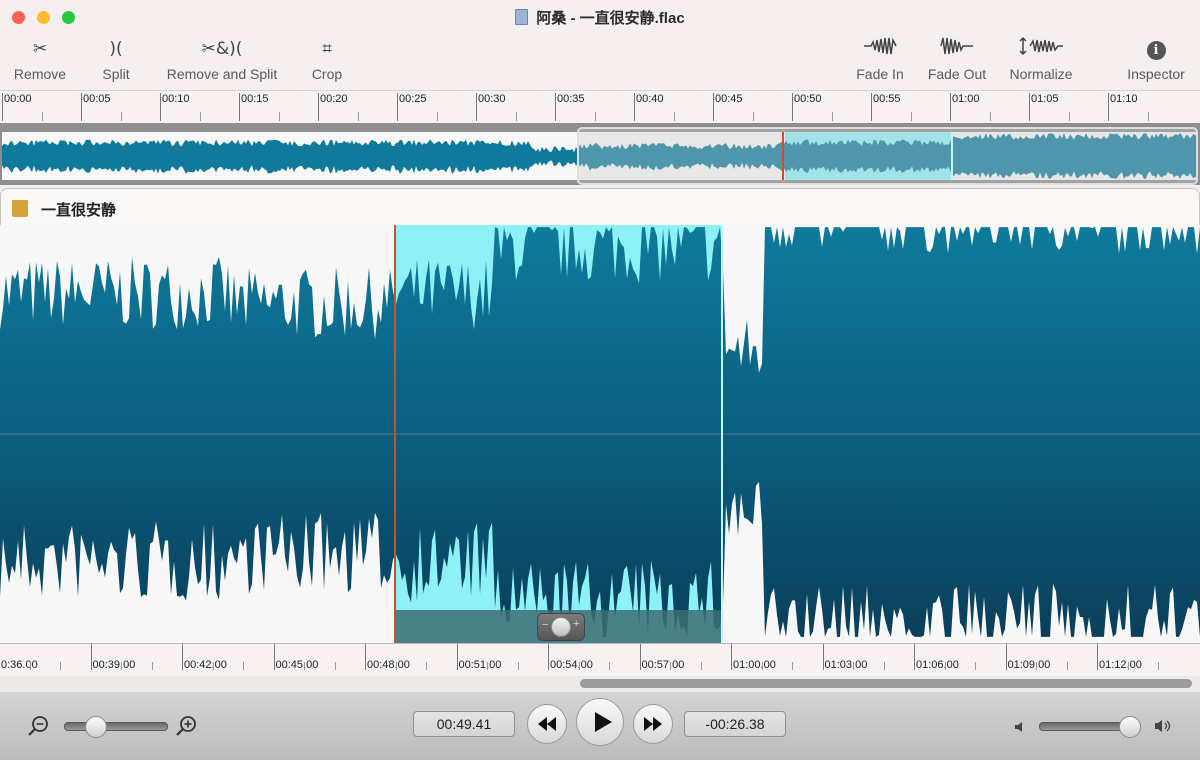  I want to click on horizontal-scrollbar, so click(600, 684).